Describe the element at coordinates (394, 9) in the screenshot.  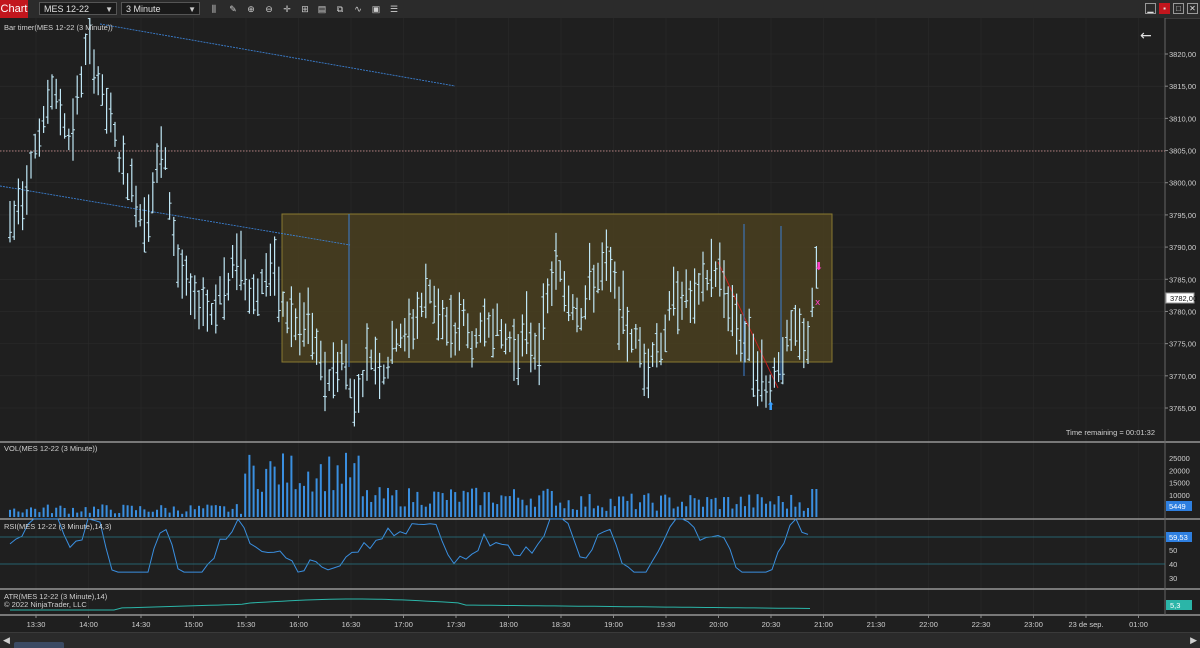
I see `list-icon: ☰` at that location.